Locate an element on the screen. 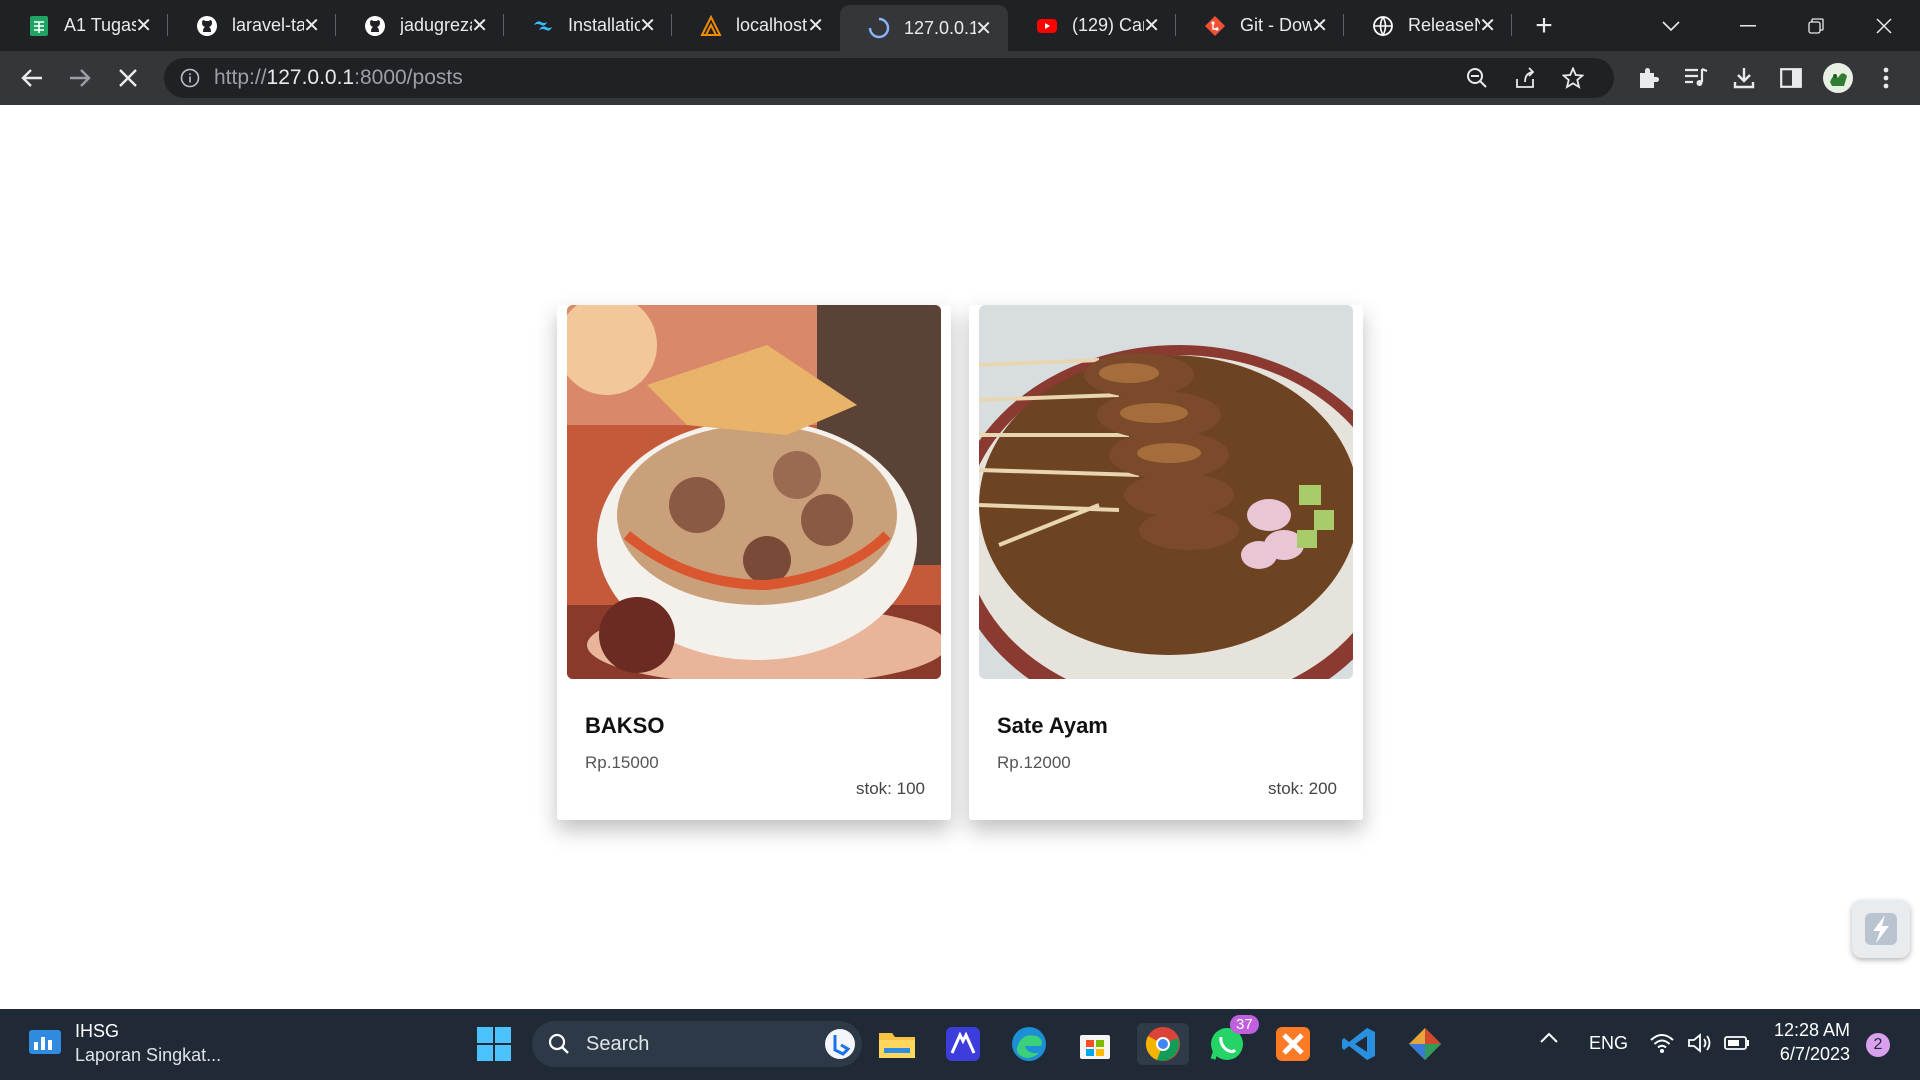  file-explorer-button is located at coordinates (897, 1044).